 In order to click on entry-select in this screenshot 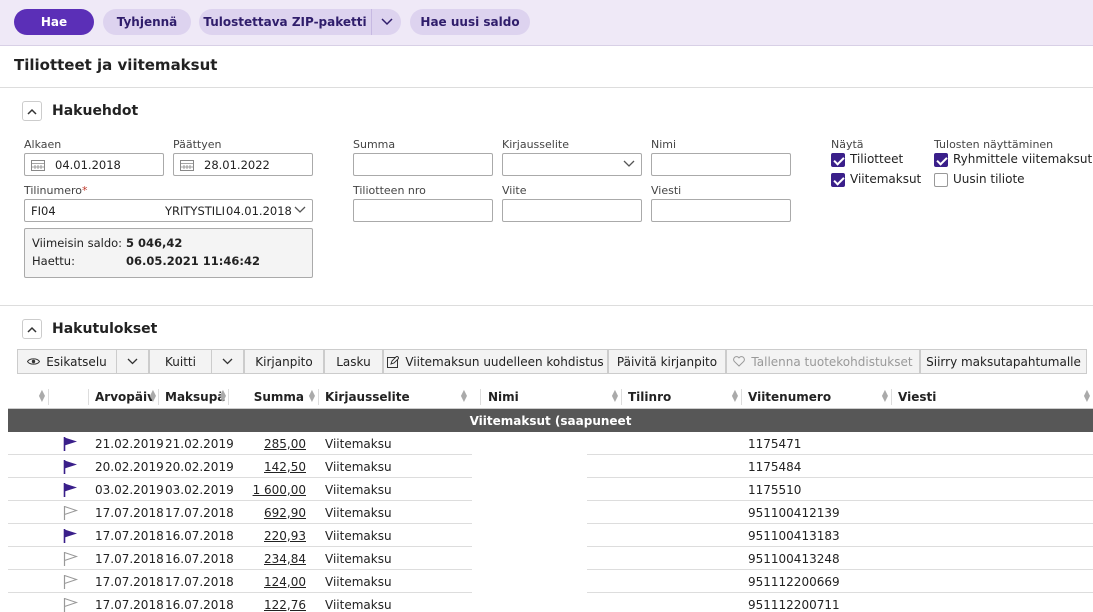, I will do `click(572, 164)`.